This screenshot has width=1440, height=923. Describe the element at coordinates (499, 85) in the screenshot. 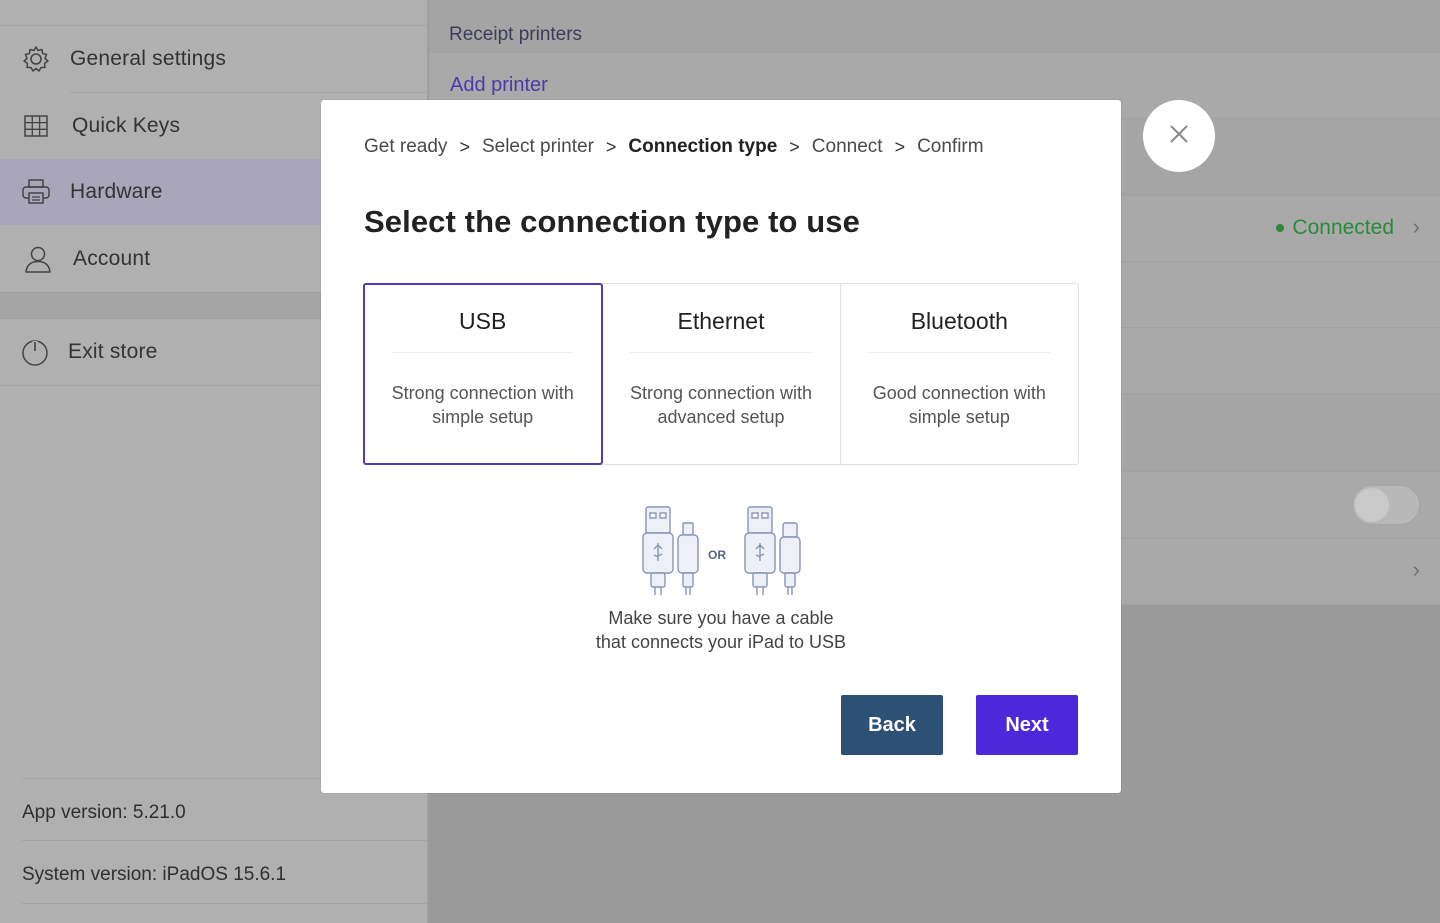

I see `add-printer-link: Add printer` at that location.